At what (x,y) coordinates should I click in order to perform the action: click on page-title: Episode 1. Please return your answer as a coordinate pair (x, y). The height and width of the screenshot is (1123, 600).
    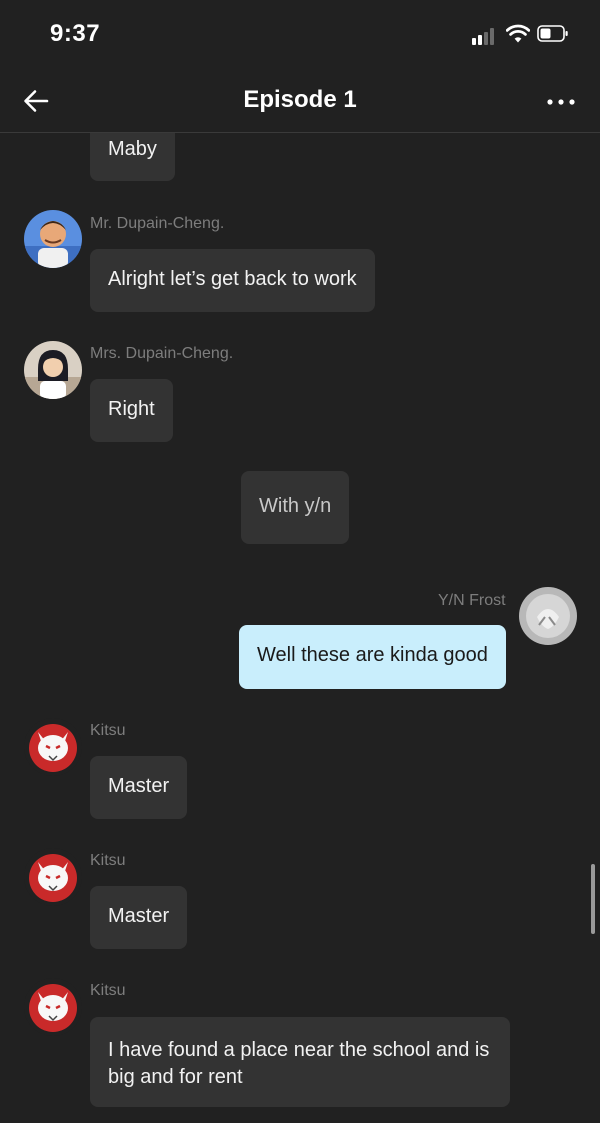
    Looking at the image, I should click on (300, 99).